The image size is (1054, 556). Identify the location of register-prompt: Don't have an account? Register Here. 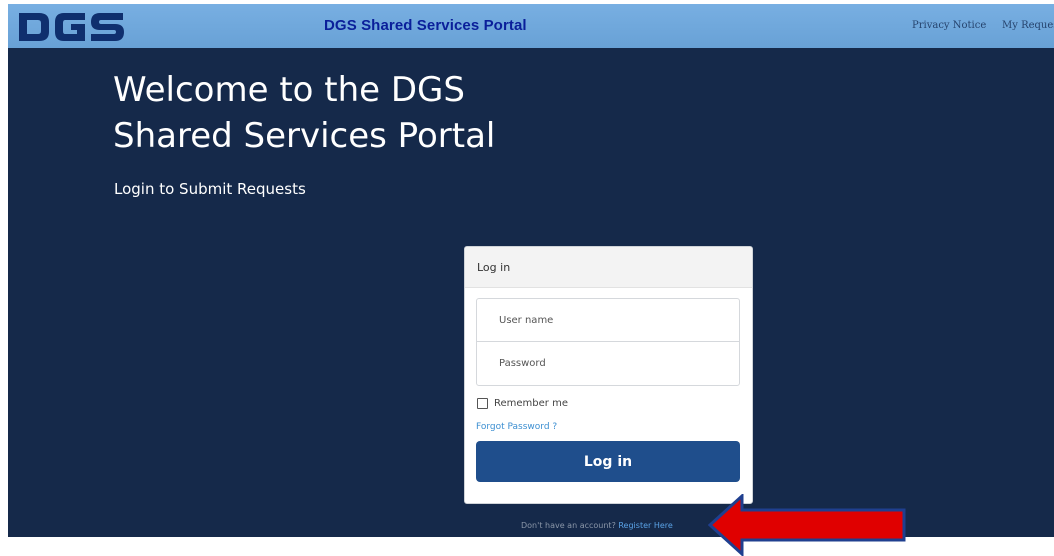
(597, 525).